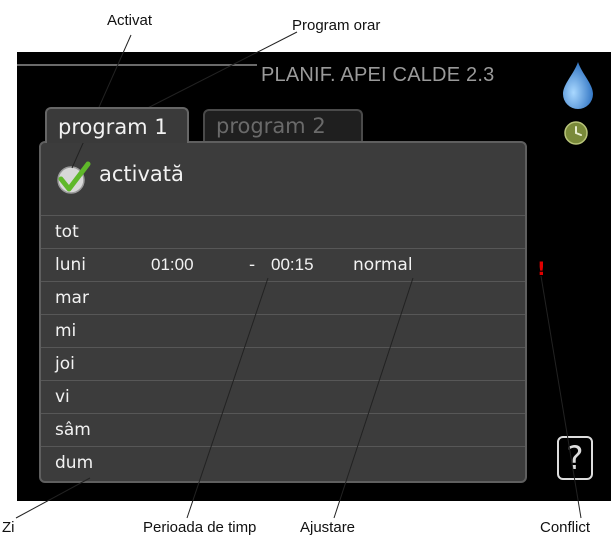 The height and width of the screenshot is (538, 611). What do you see at coordinates (53, 498) in the screenshot?
I see `leader-day` at bounding box center [53, 498].